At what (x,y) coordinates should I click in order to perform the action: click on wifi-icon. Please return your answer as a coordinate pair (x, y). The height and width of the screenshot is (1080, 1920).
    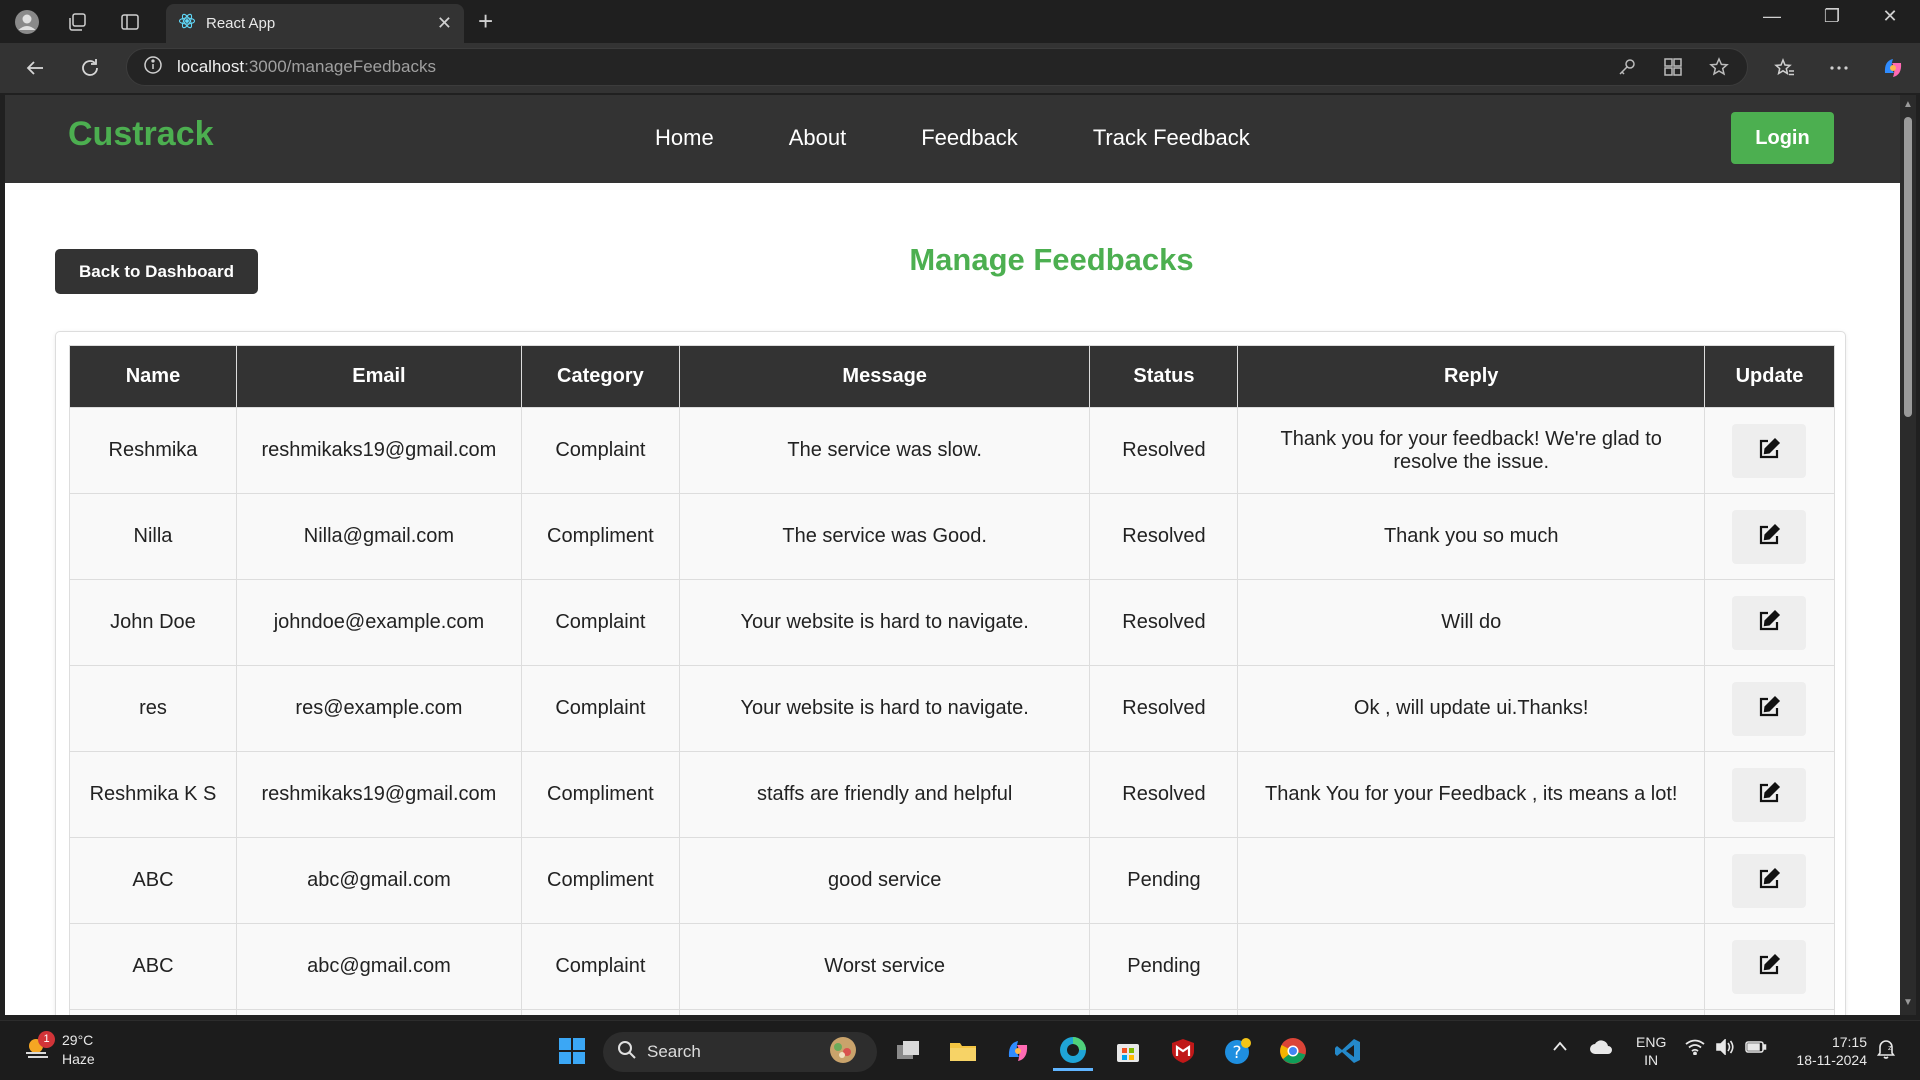
    Looking at the image, I should click on (1695, 1048).